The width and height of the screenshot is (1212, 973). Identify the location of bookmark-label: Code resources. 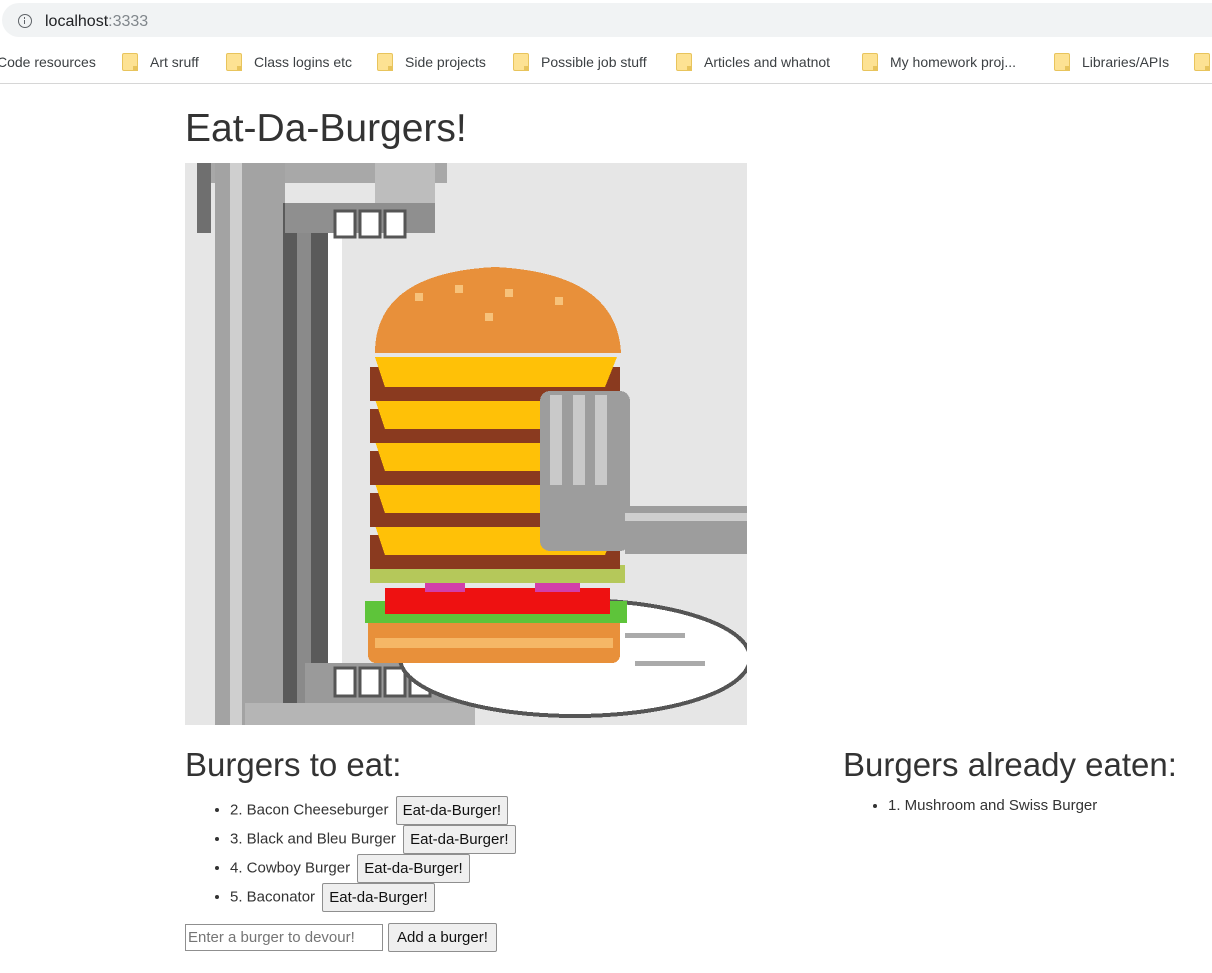
(48, 62).